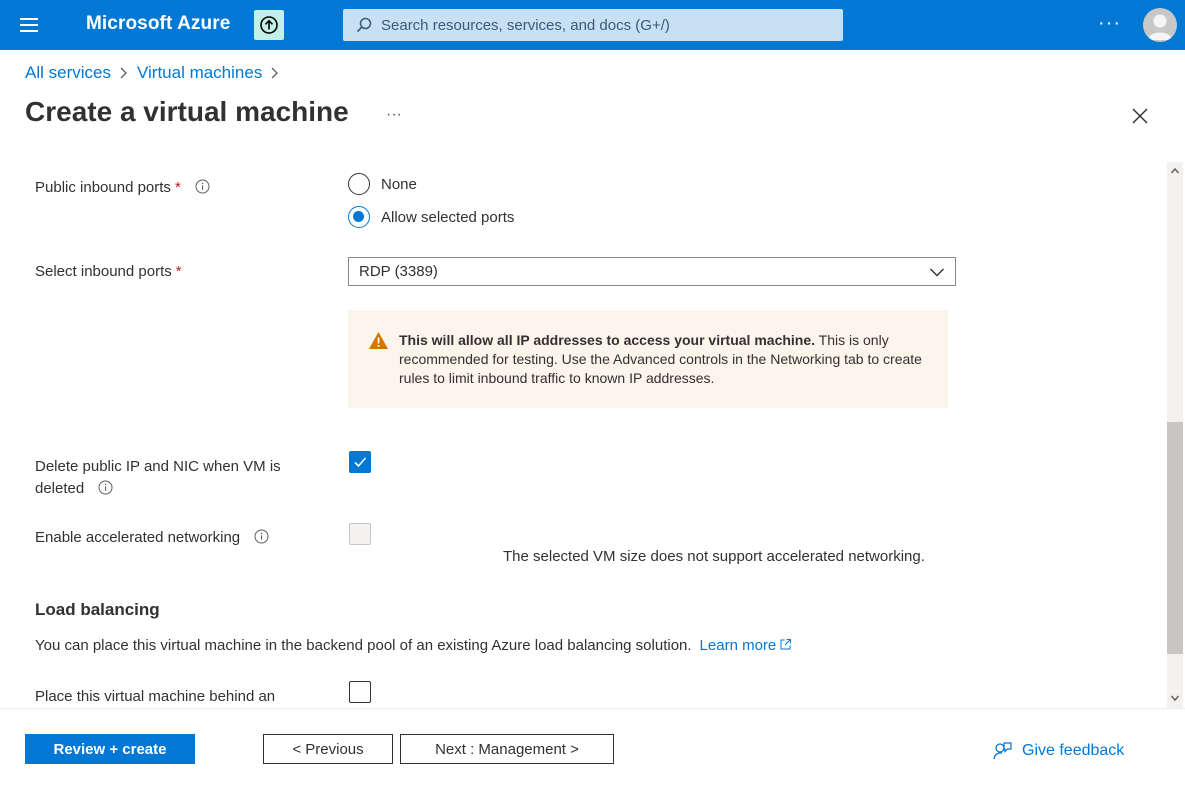 Image resolution: width=1185 pixels, height=795 pixels. I want to click on give-feedback-link: Give feedback, so click(1058, 751).